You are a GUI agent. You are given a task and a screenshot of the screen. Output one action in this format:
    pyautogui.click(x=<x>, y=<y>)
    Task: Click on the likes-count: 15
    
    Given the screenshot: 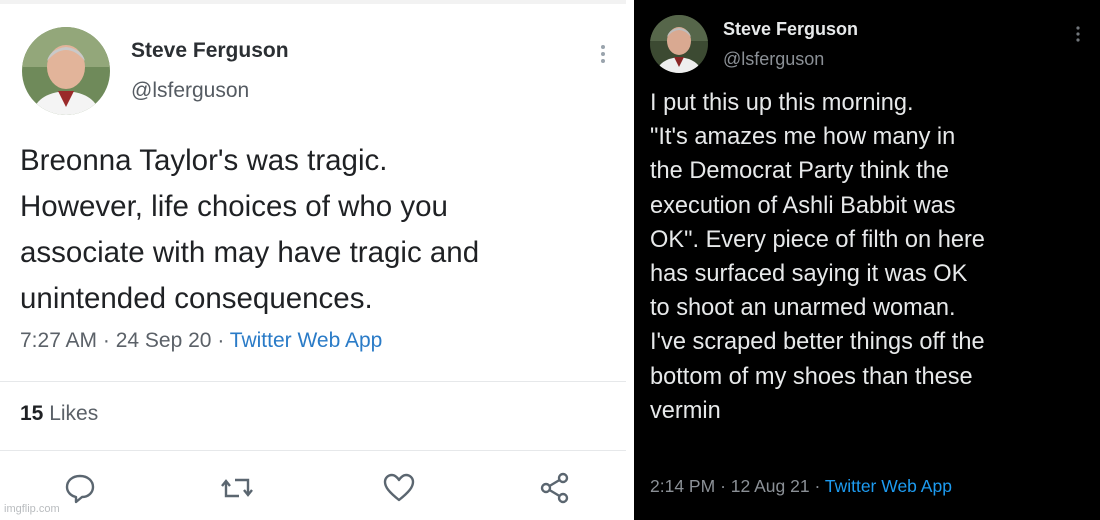 What is the action you would take?
    pyautogui.click(x=32, y=413)
    